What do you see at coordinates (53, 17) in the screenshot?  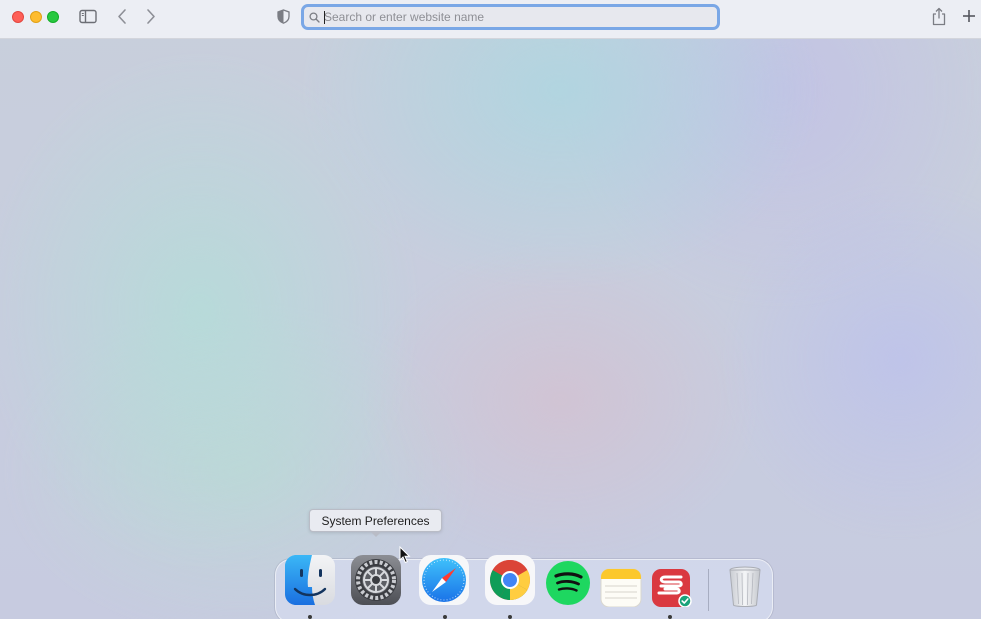 I see `window-zoom-button` at bounding box center [53, 17].